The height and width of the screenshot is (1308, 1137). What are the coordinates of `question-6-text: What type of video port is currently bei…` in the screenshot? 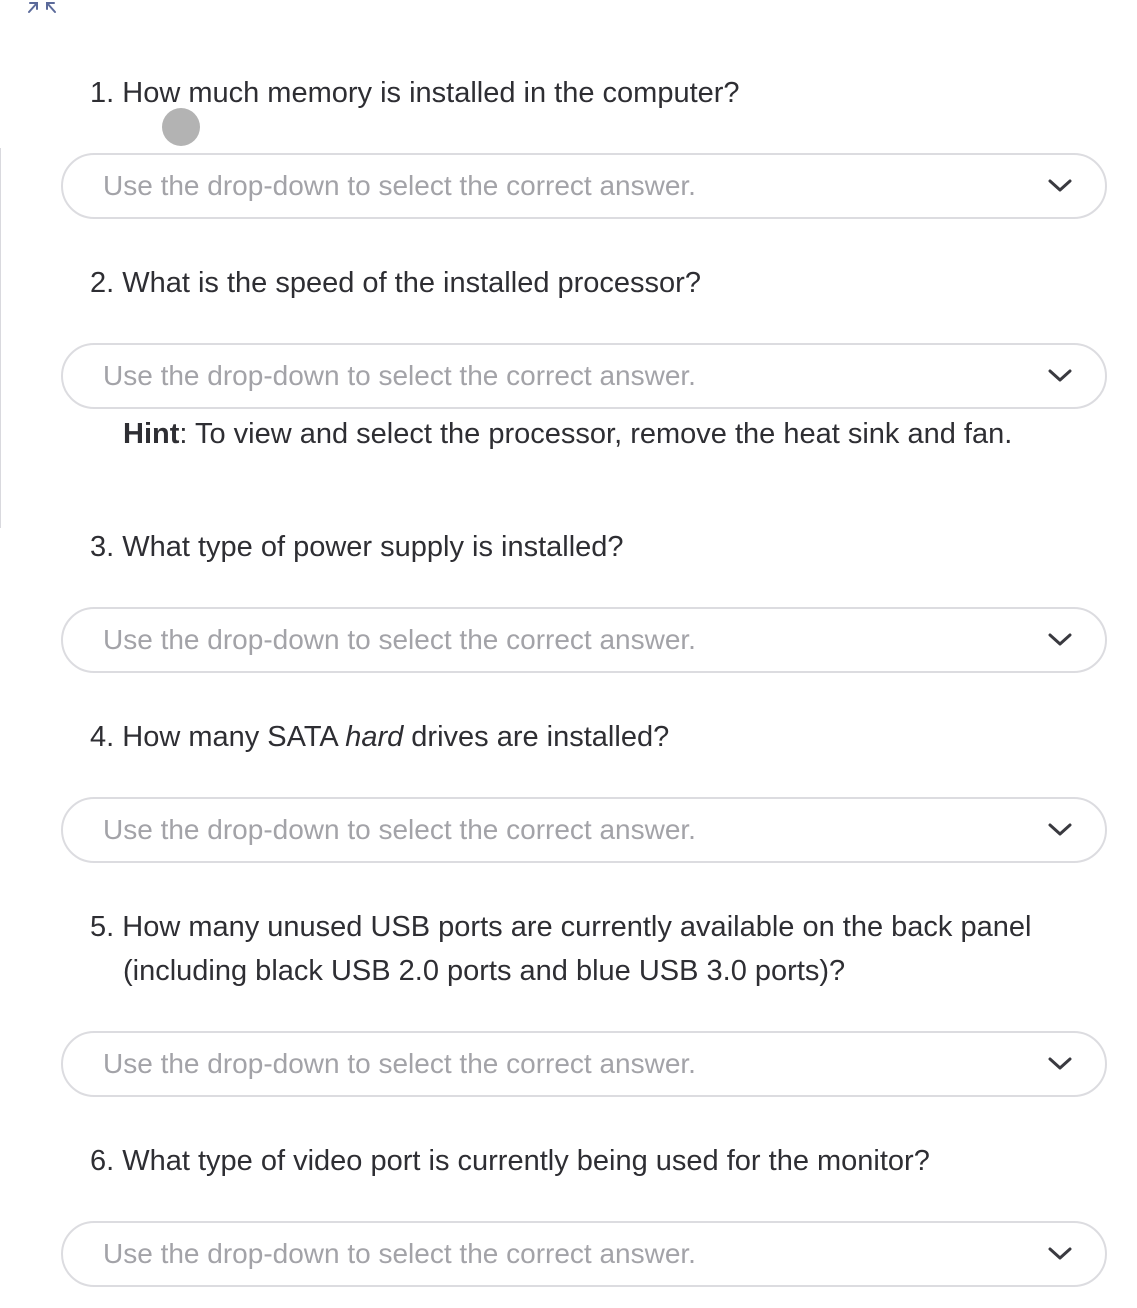 It's located at (526, 1161).